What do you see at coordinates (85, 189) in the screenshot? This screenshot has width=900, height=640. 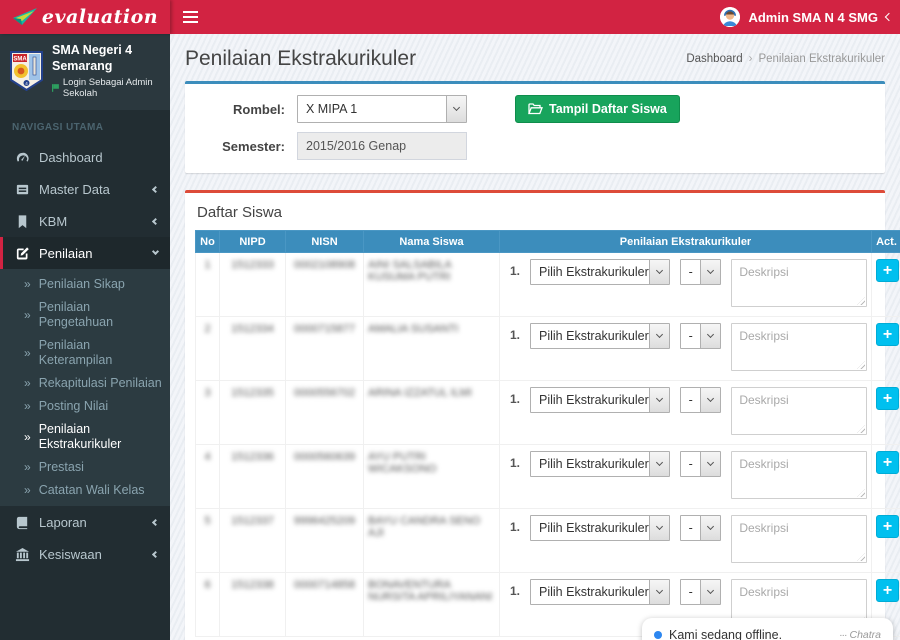 I see `sidebar-item-master-data: Master Data` at bounding box center [85, 189].